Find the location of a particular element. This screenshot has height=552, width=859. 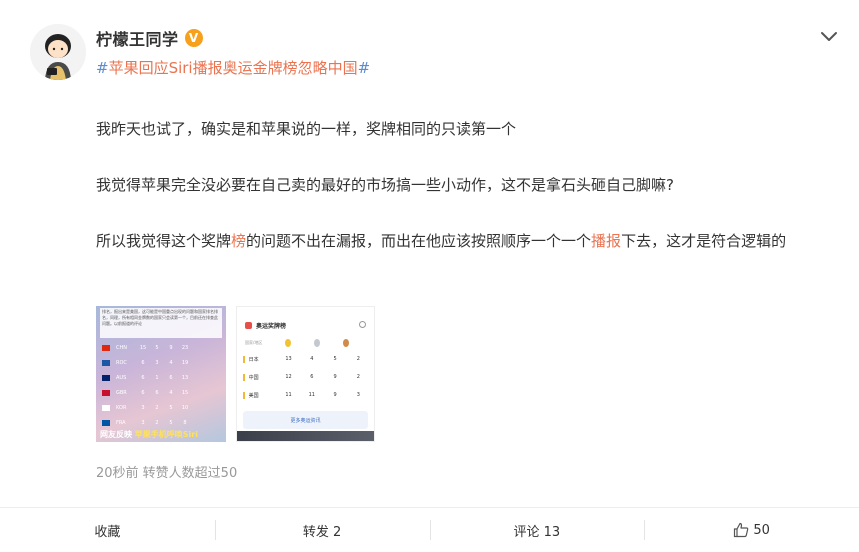

image-2-title: 奥运奖牌榜 is located at coordinates (265, 325).